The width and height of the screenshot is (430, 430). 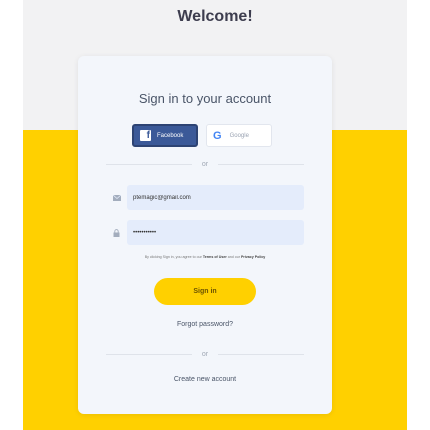 I want to click on google-label: Google, so click(x=239, y=135).